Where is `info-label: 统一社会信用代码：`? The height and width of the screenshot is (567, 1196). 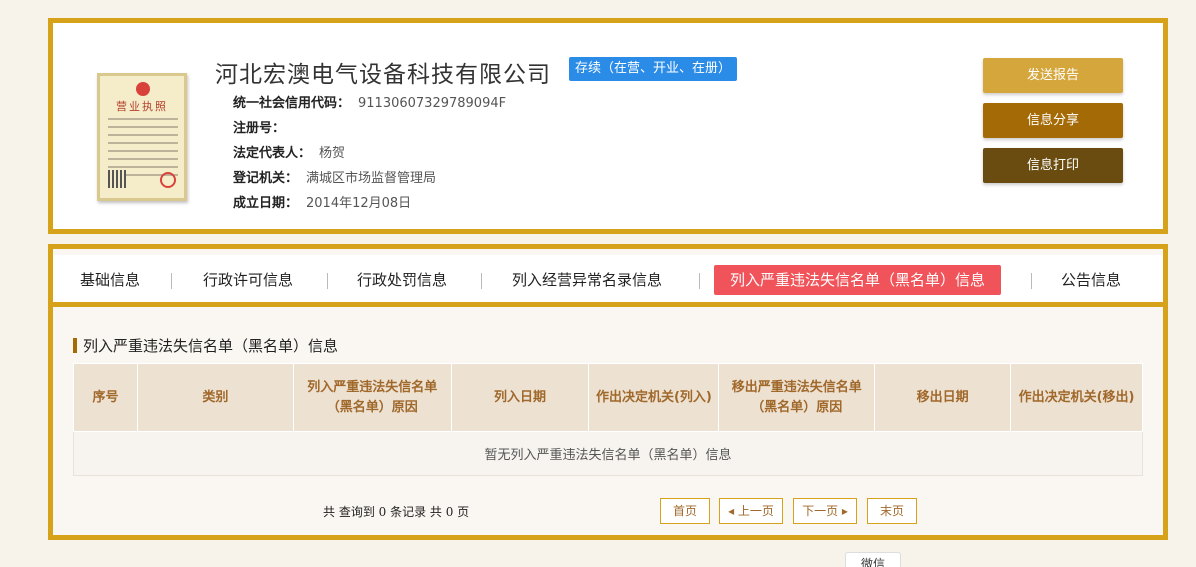 info-label: 统一社会信用代码： is located at coordinates (292, 103).